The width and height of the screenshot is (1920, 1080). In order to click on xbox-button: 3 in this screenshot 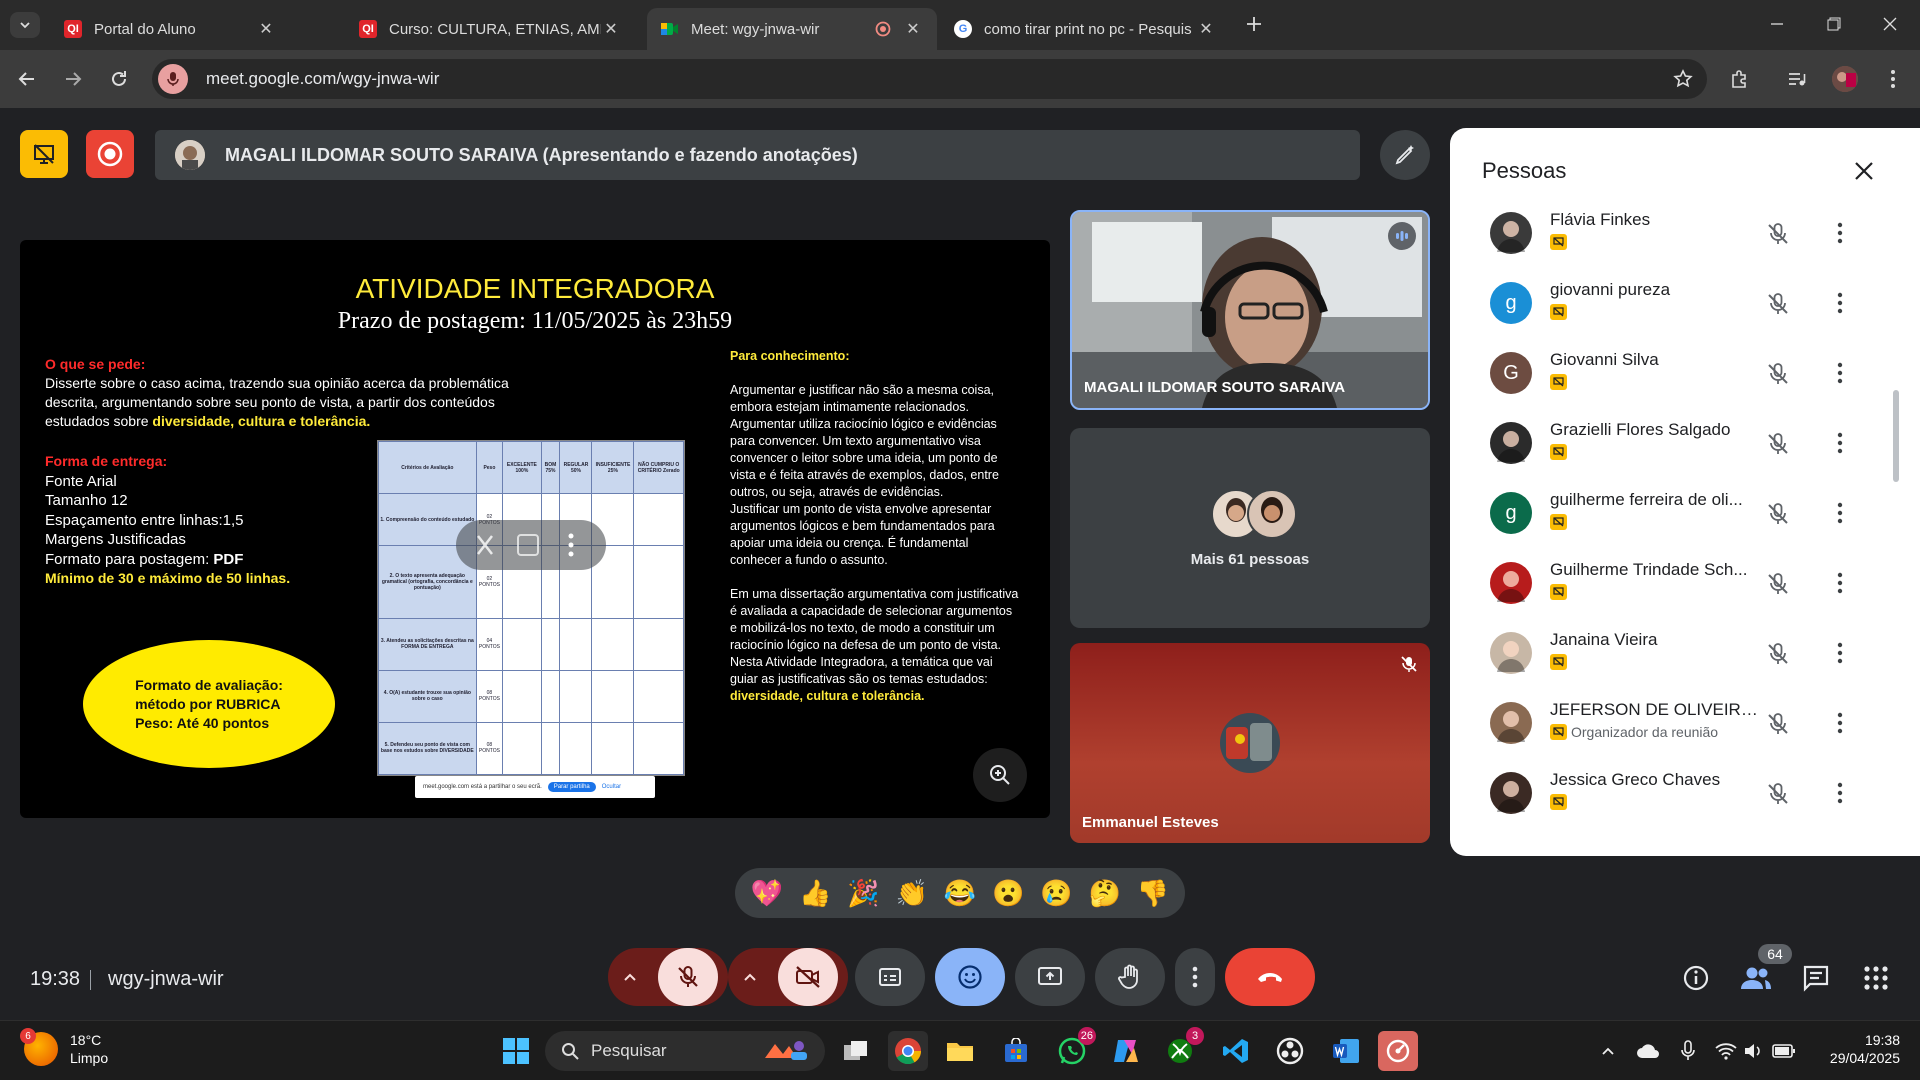, I will do `click(1182, 1049)`.